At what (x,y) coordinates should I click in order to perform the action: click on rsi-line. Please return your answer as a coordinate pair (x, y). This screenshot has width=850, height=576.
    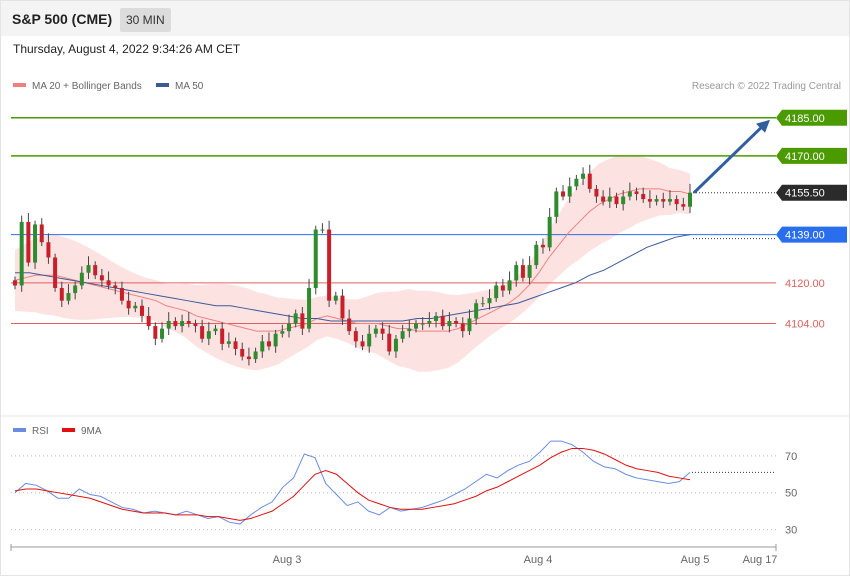
    Looking at the image, I should click on (352, 482).